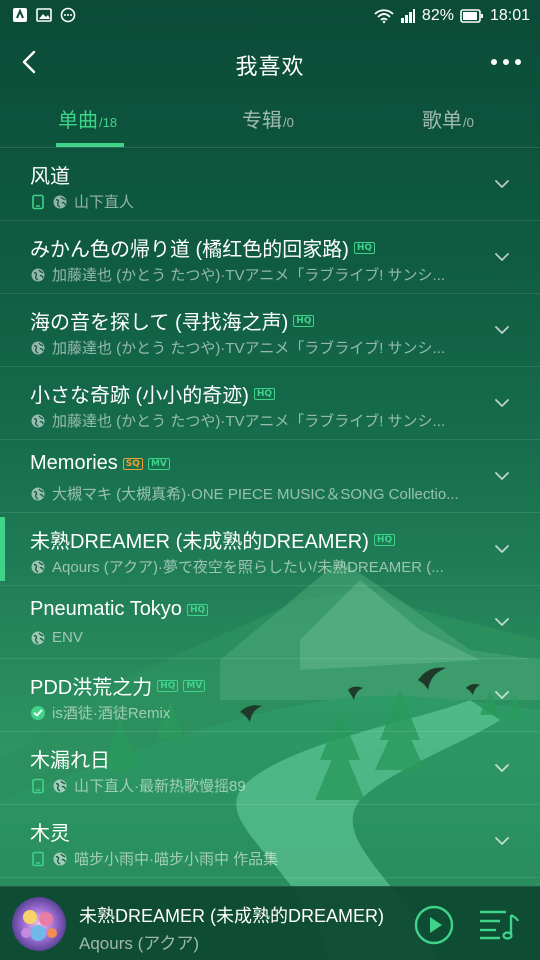 The height and width of the screenshot is (960, 540). I want to click on tab-playlists: 歌单/0, so click(448, 118).